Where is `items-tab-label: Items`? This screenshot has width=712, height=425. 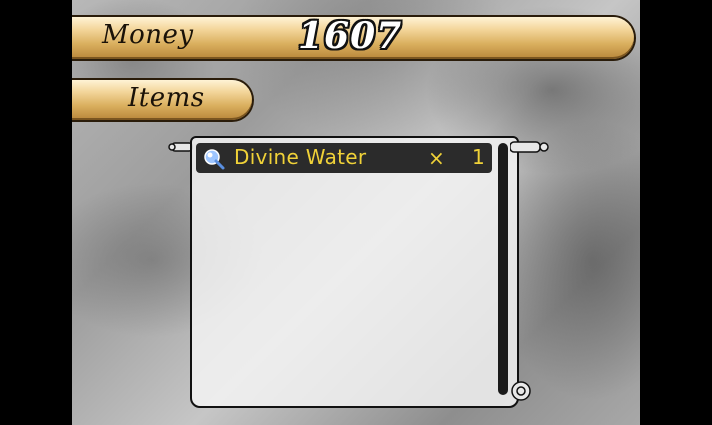
items-tab-label: Items is located at coordinates (166, 98).